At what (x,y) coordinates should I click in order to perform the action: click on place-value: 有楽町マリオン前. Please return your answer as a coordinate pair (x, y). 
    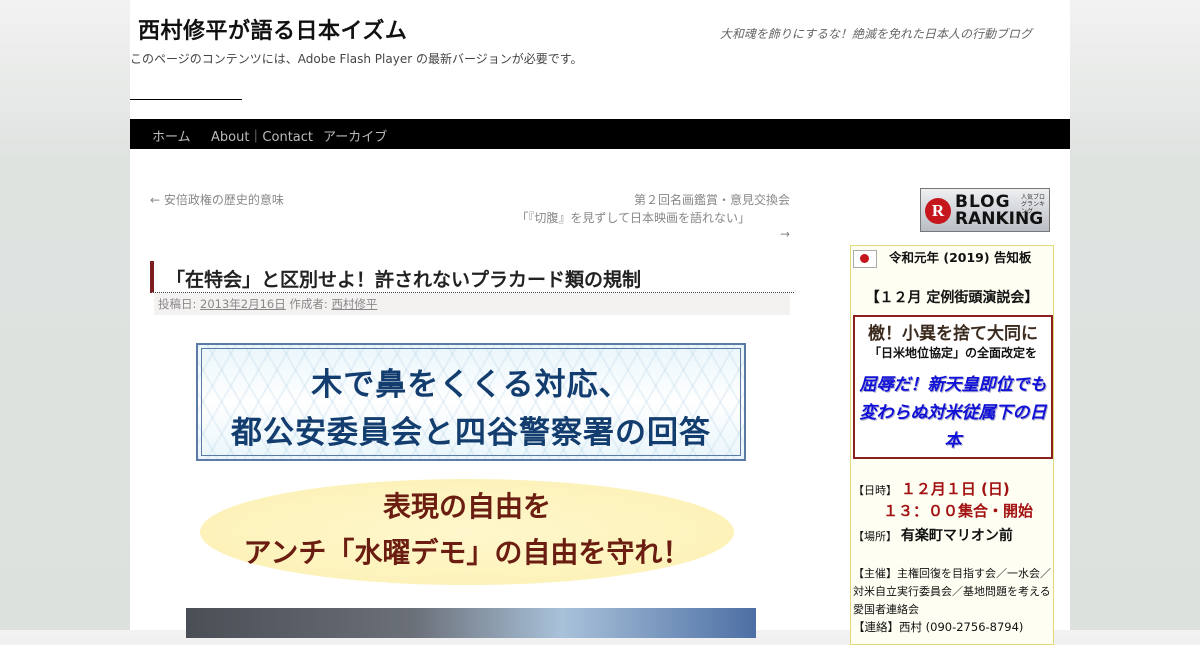
    Looking at the image, I should click on (956, 536).